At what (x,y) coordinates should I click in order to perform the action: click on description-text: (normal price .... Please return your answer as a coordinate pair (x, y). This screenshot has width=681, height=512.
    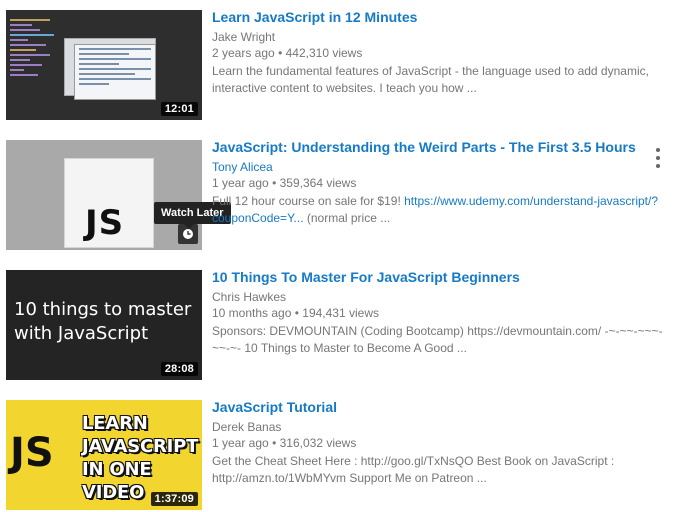
    Looking at the image, I should click on (348, 218).